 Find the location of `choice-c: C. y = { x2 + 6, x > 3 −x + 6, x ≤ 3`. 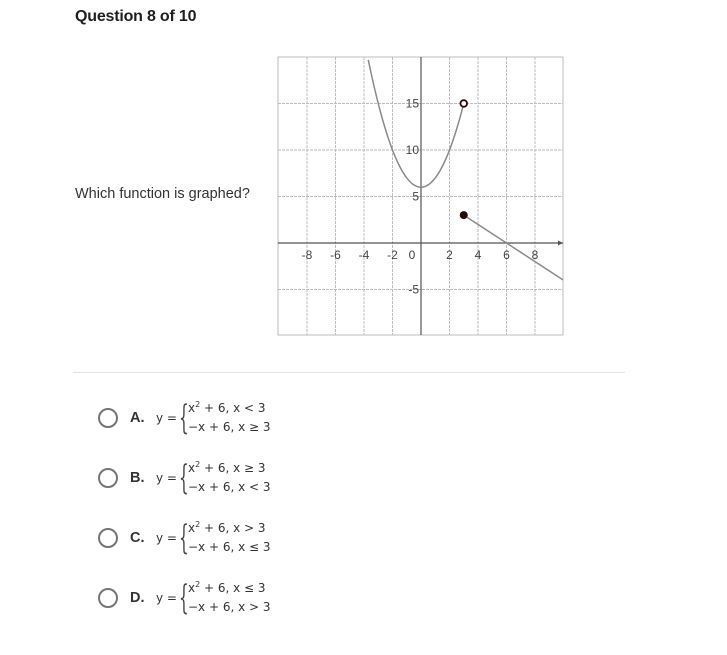

choice-c: C. y = { x2 + 6, x > 3 −x + 6, x ≤ 3 is located at coordinates (228, 538).